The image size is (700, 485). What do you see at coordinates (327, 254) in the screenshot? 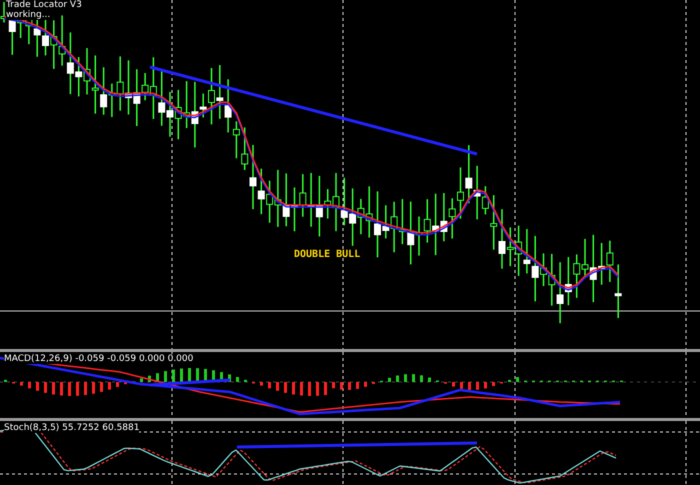
I see `chart-annotation: DOUBLE BULL` at bounding box center [327, 254].